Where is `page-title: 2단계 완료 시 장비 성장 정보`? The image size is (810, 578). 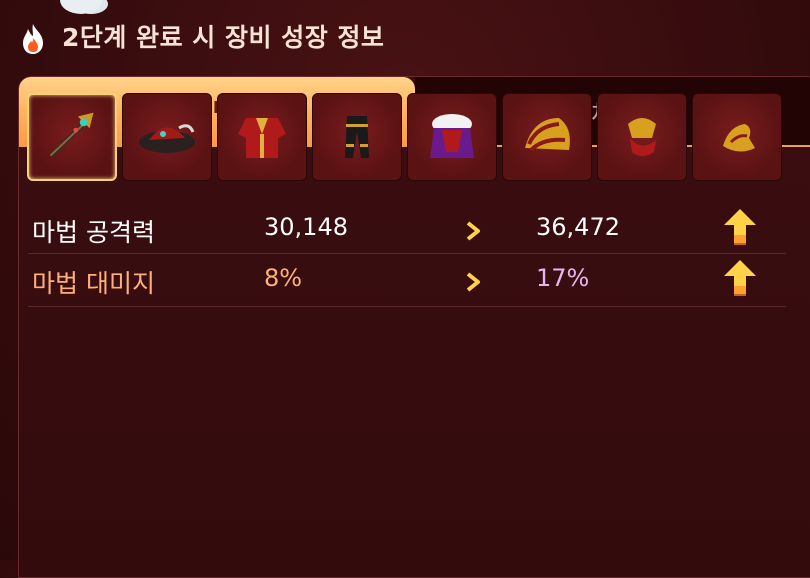 page-title: 2단계 완료 시 장비 성장 정보 is located at coordinates (223, 37).